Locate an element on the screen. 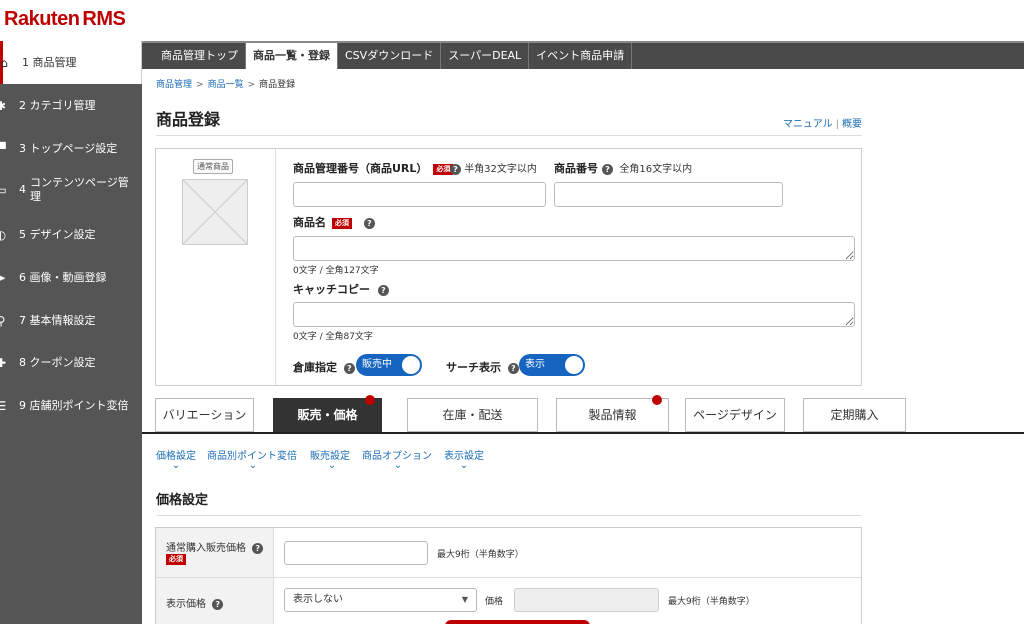  product-no-label: 商品番号 is located at coordinates (576, 168).